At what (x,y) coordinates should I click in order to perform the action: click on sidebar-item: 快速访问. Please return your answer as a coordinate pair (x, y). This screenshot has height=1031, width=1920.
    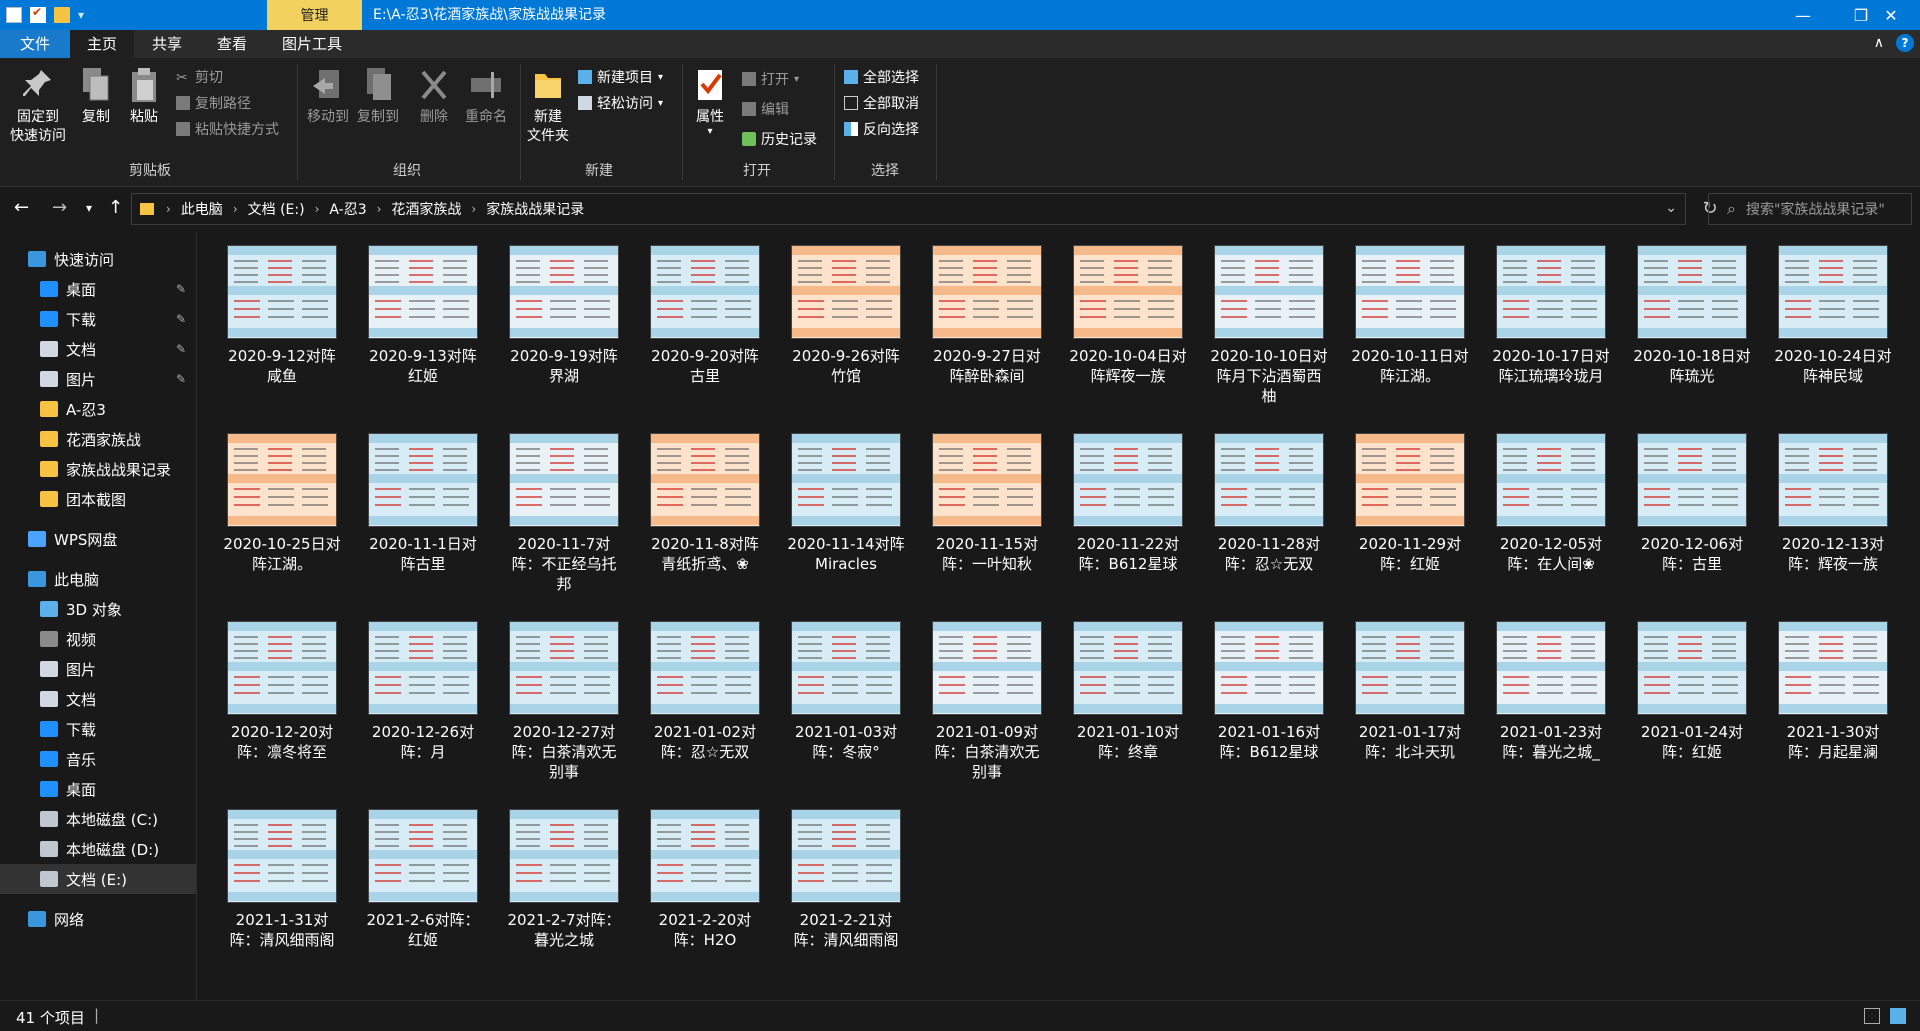
    Looking at the image, I should click on (98, 259).